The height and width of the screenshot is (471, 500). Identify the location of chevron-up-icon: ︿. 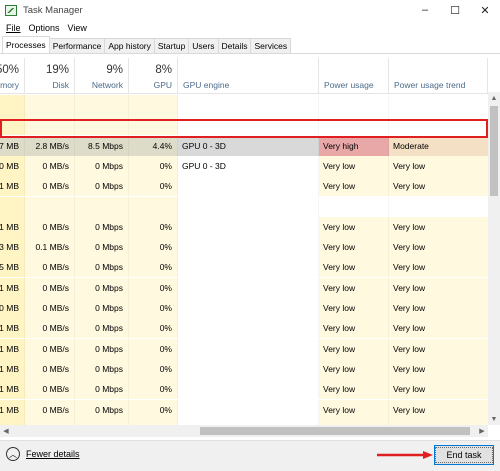
(13, 454).